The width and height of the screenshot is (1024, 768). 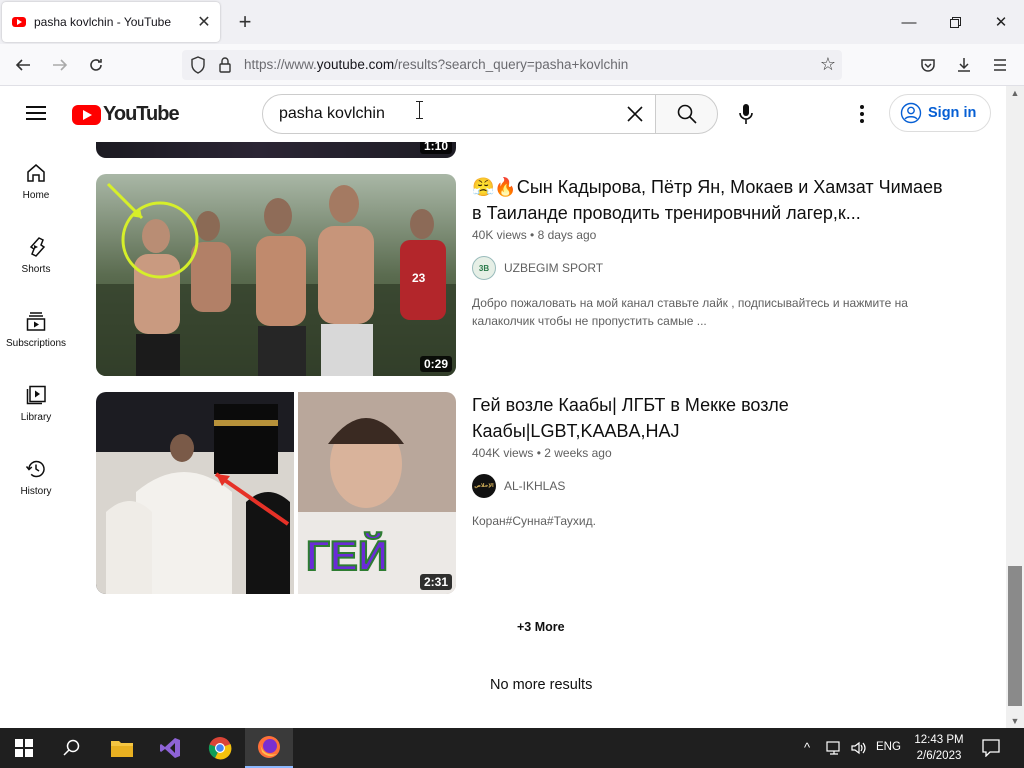 What do you see at coordinates (141, 114) in the screenshot?
I see `youtube-logo-text: YouTube` at bounding box center [141, 114].